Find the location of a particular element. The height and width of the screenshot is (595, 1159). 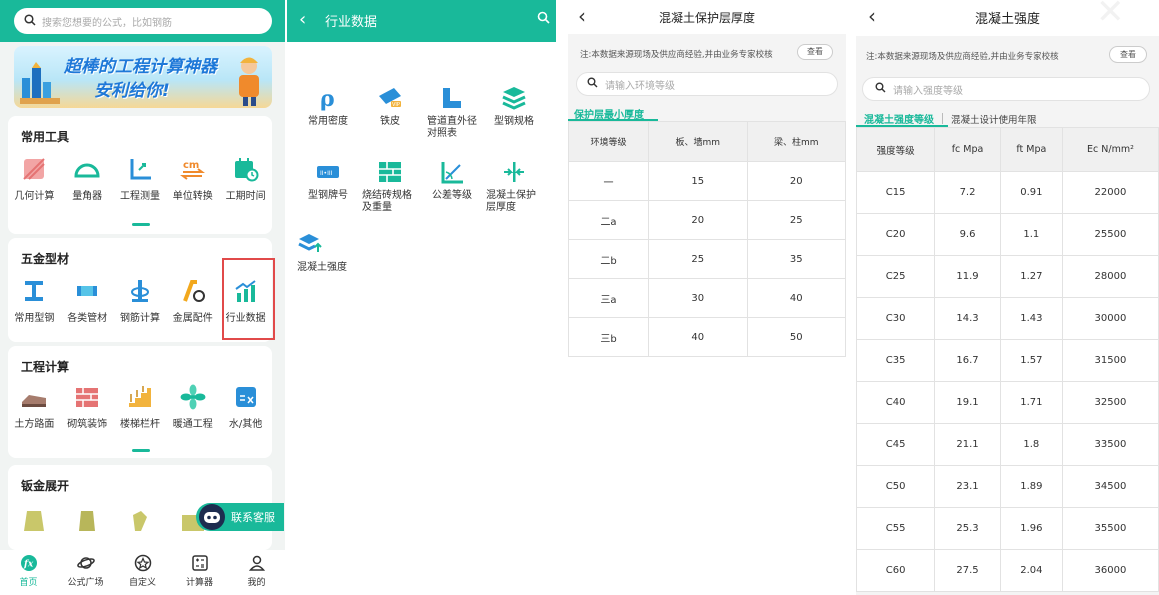

data-item-steel-spec: 型钢规格 is located at coordinates (514, 106).